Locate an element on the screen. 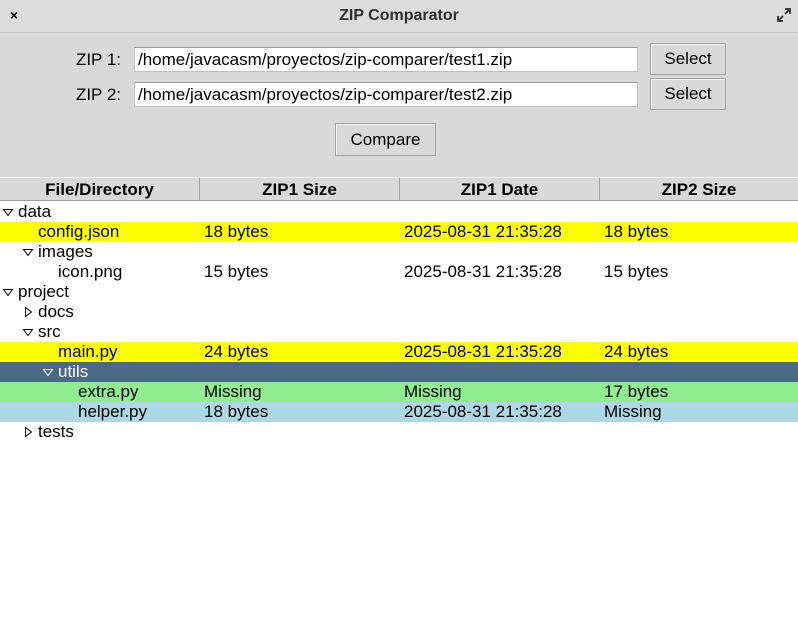 This screenshot has width=798, height=631. compare-button: Compare is located at coordinates (385, 139).